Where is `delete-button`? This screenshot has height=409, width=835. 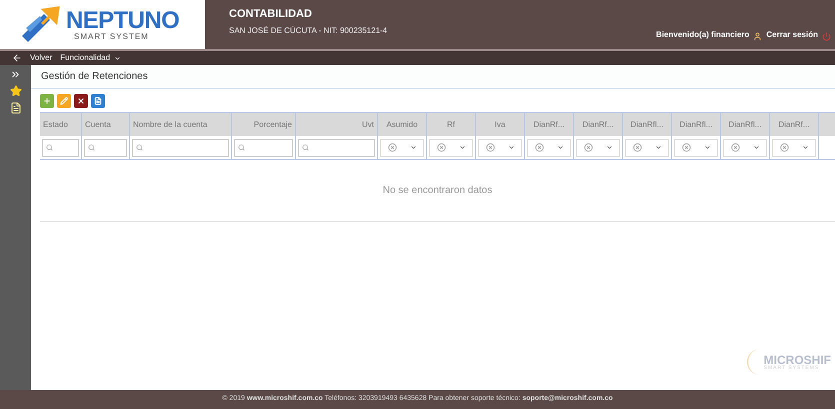
delete-button is located at coordinates (81, 101).